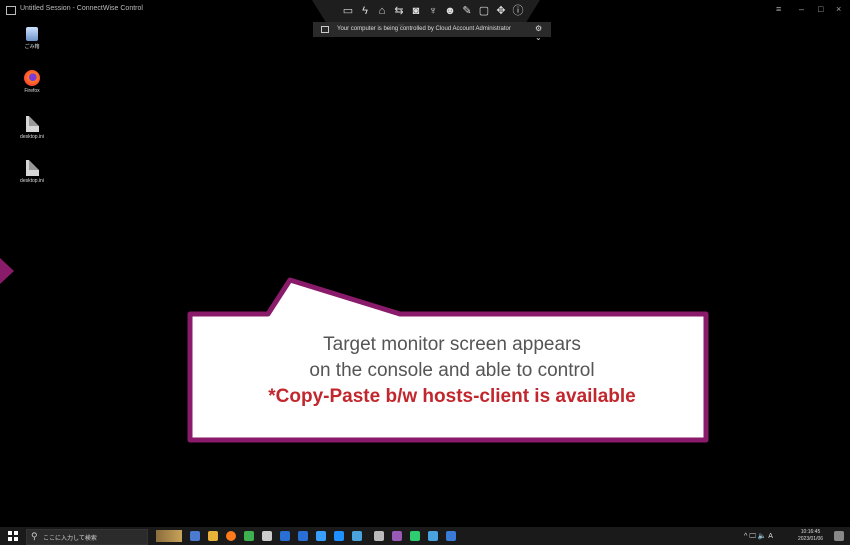 The height and width of the screenshot is (545, 850). I want to click on taskbar-search: ⚲ ここに入力して検索, so click(87, 537).